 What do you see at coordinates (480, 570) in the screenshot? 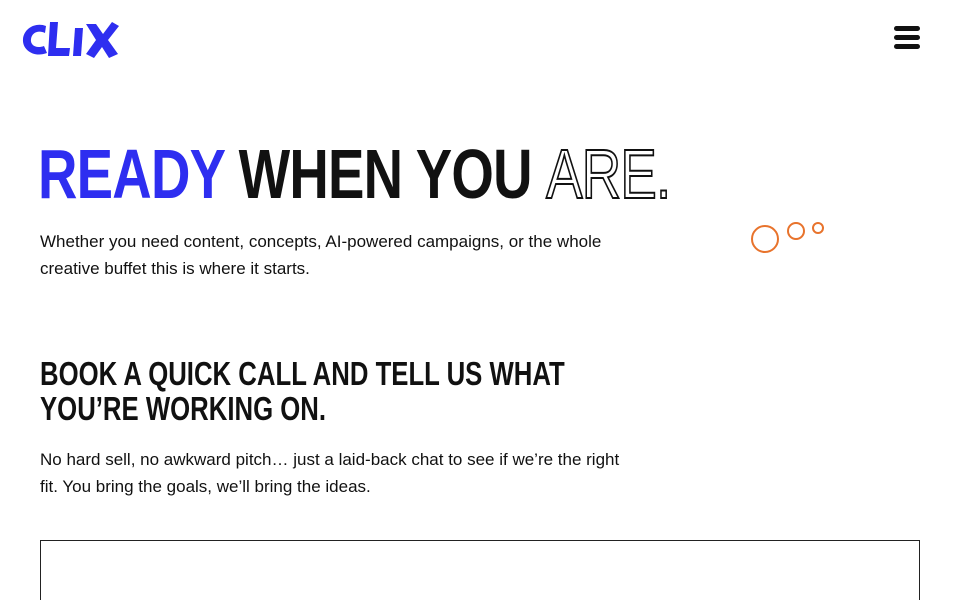
I see `booking-form-container` at bounding box center [480, 570].